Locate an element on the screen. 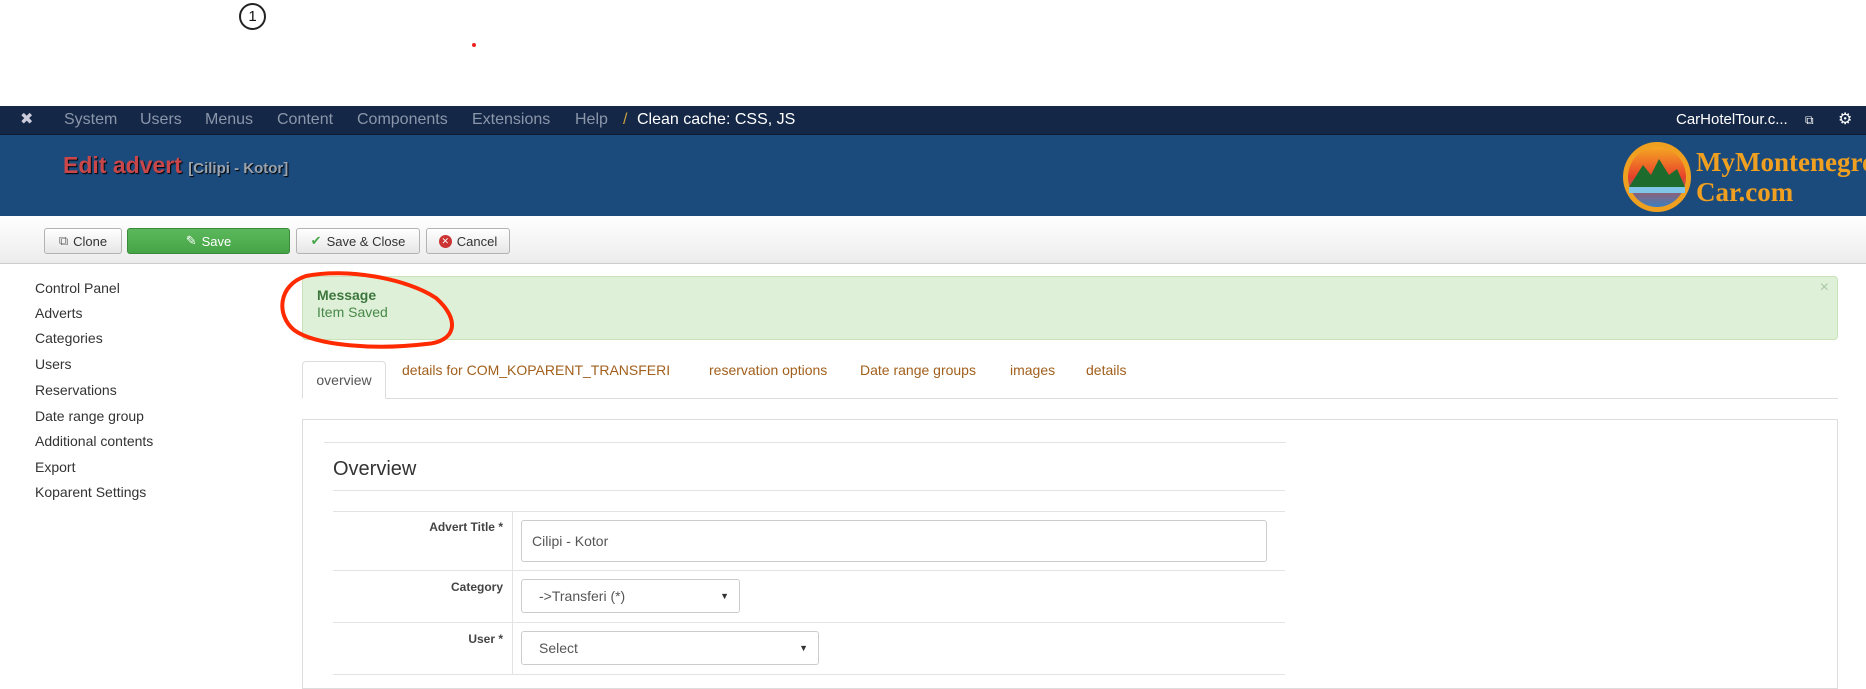 The height and width of the screenshot is (689, 1866). user-select: Select ▼ is located at coordinates (670, 648).